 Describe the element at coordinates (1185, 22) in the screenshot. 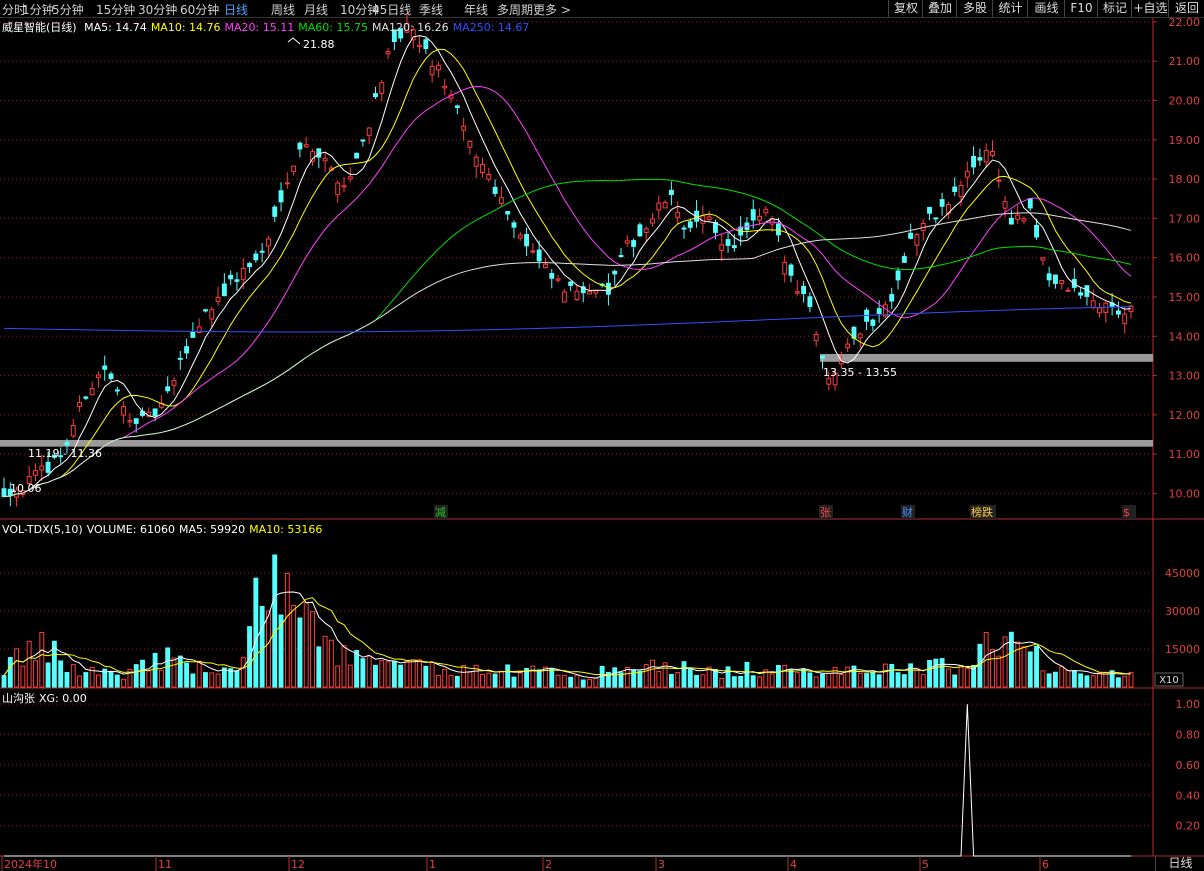

I see `price-tick-label-0: 22.00` at that location.